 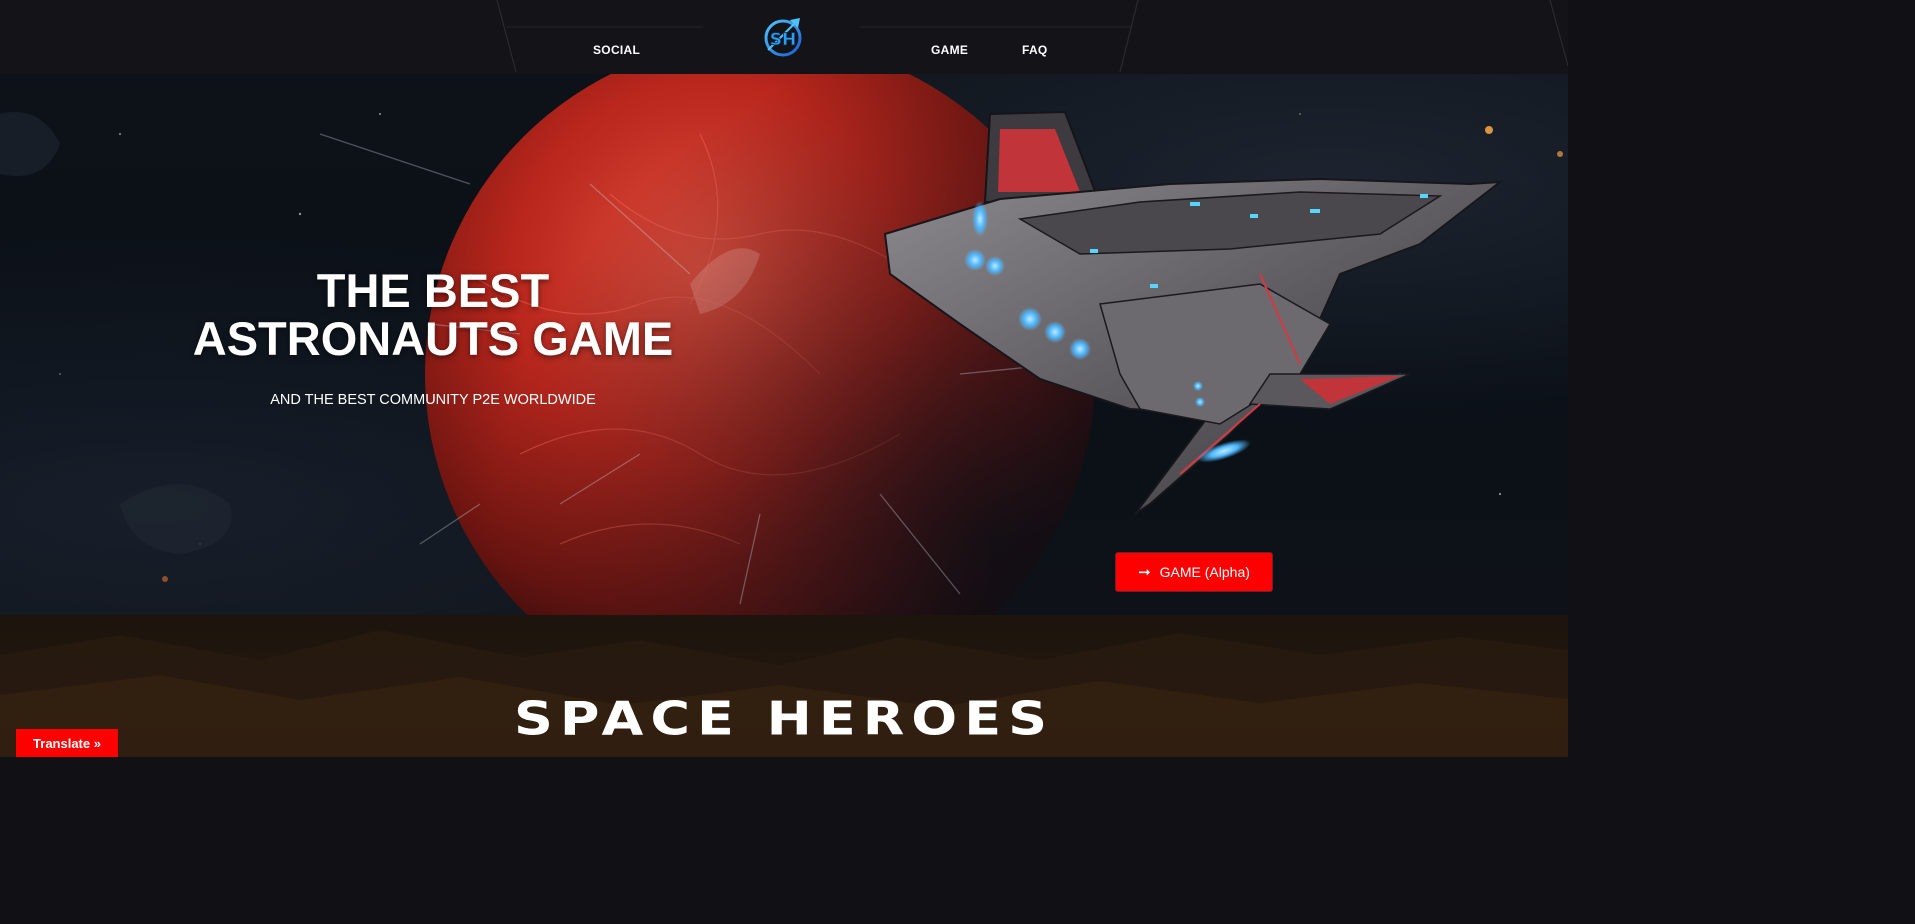 I want to click on game-alpha-button: ➞ GAME (Alpha), so click(x=1194, y=572).